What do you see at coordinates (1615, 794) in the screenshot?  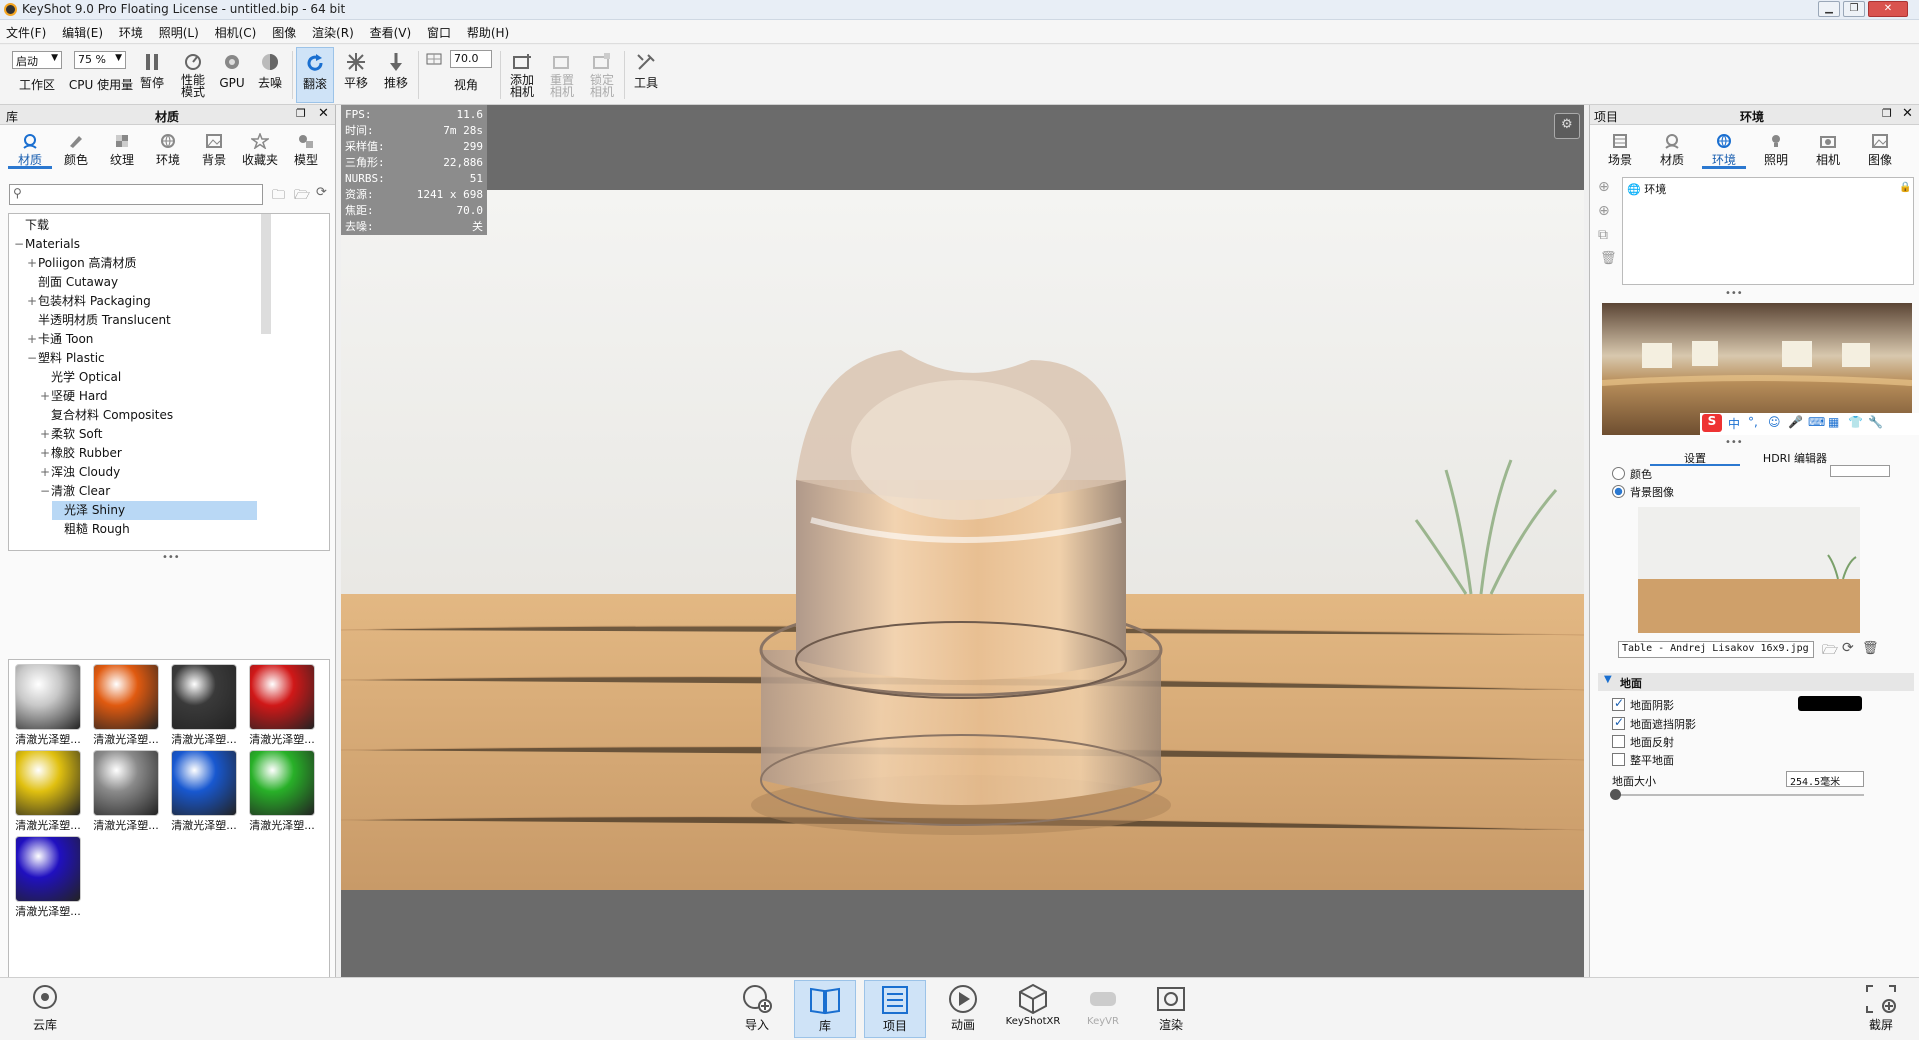 I see `ground-size-handle` at bounding box center [1615, 794].